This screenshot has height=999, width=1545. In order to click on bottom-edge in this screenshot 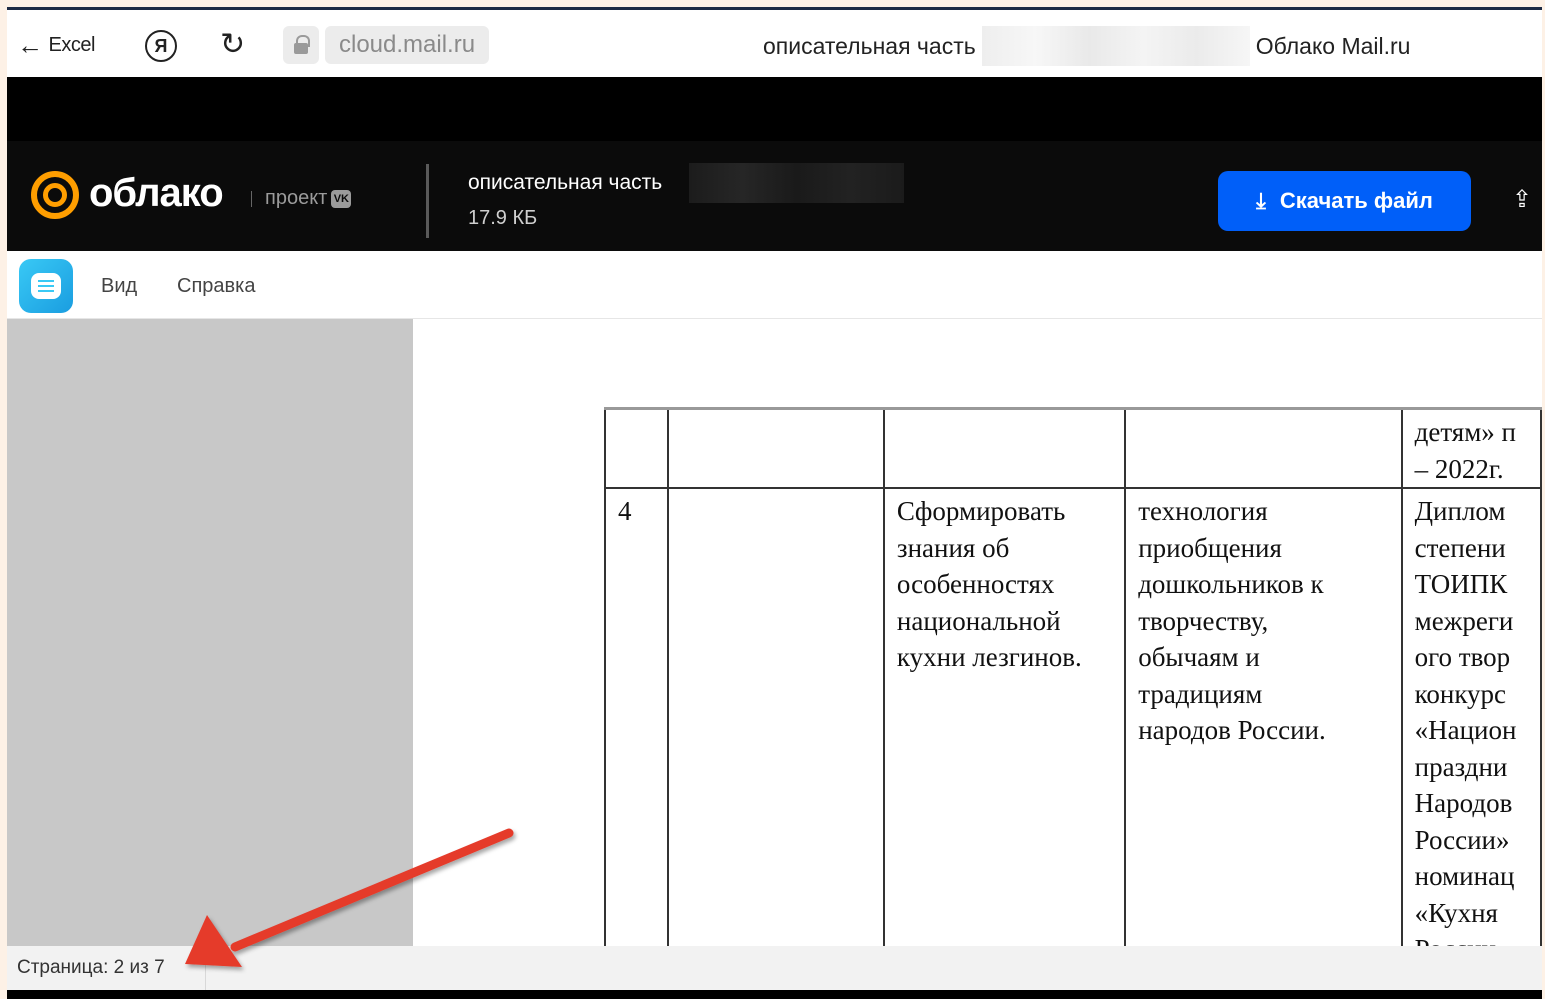, I will do `click(774, 994)`.